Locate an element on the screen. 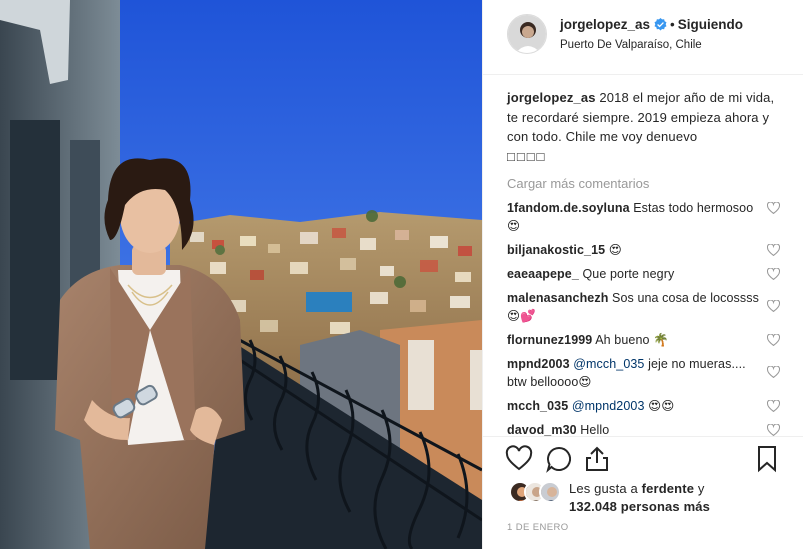  caption-emoji: □□□□ is located at coordinates (527, 156).